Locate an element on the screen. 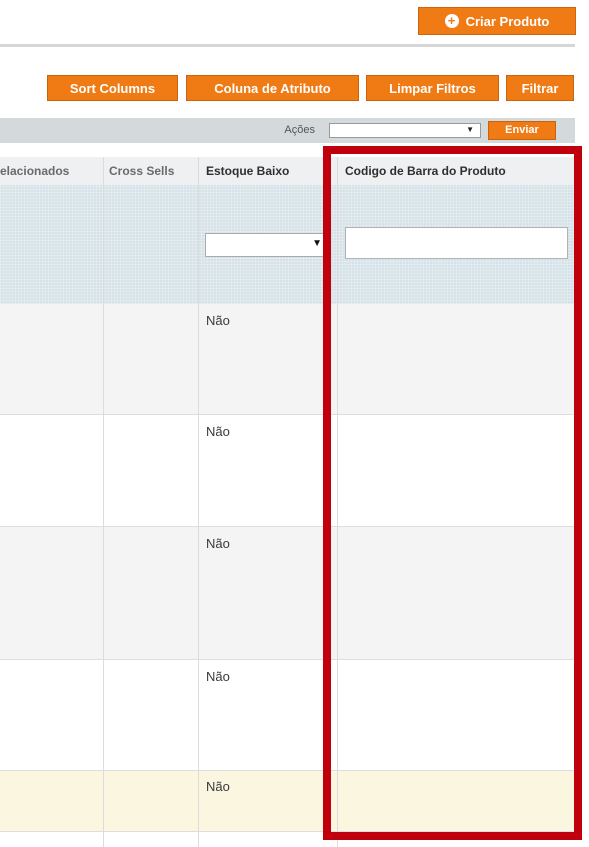  column-header-cross-sells: Cross Sells is located at coordinates (154, 171).